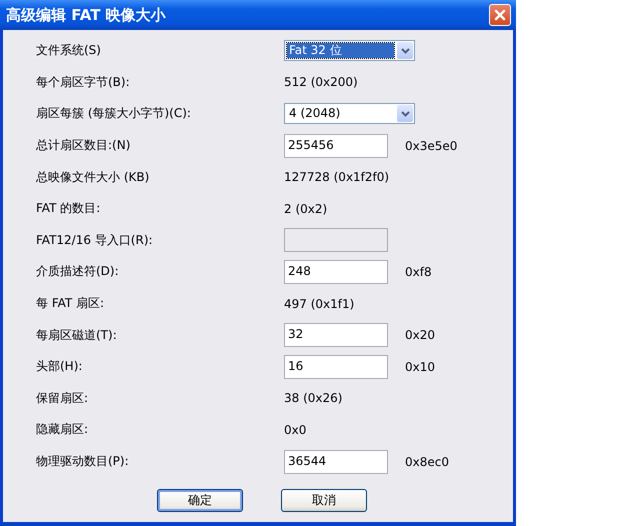 The image size is (640, 526). Describe the element at coordinates (78, 271) in the screenshot. I see `field-label: 介质描述符(D):` at that location.